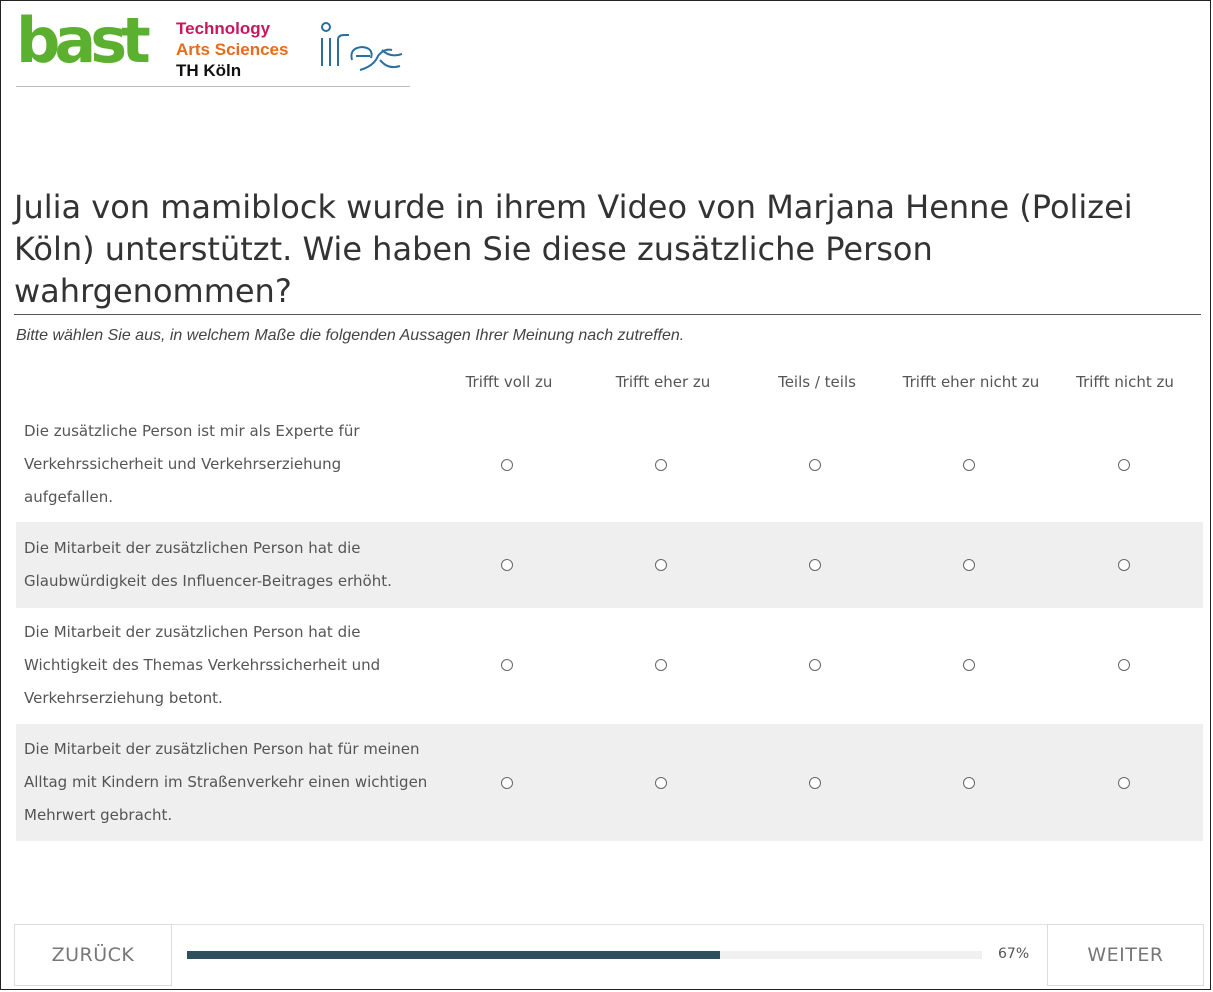 This screenshot has width=1213, height=992. Describe the element at coordinates (1014, 954) in the screenshot. I see `progress-percent: 67%` at that location.